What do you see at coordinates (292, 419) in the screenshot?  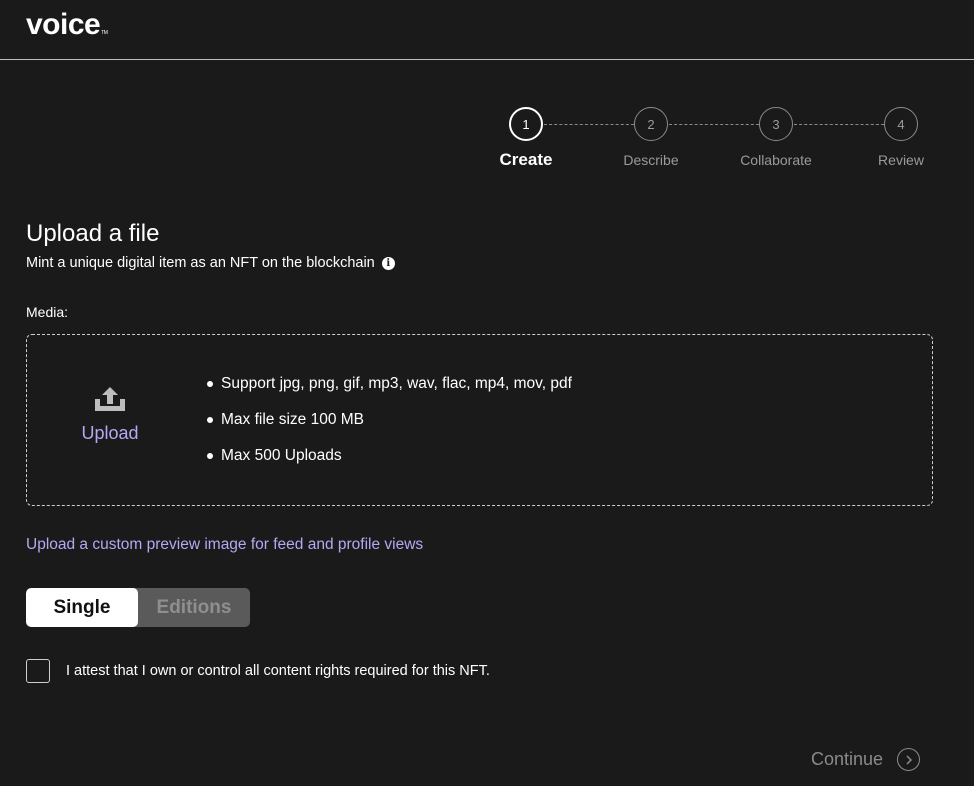 I see `requirement-text: Max file size 100 MB` at bounding box center [292, 419].